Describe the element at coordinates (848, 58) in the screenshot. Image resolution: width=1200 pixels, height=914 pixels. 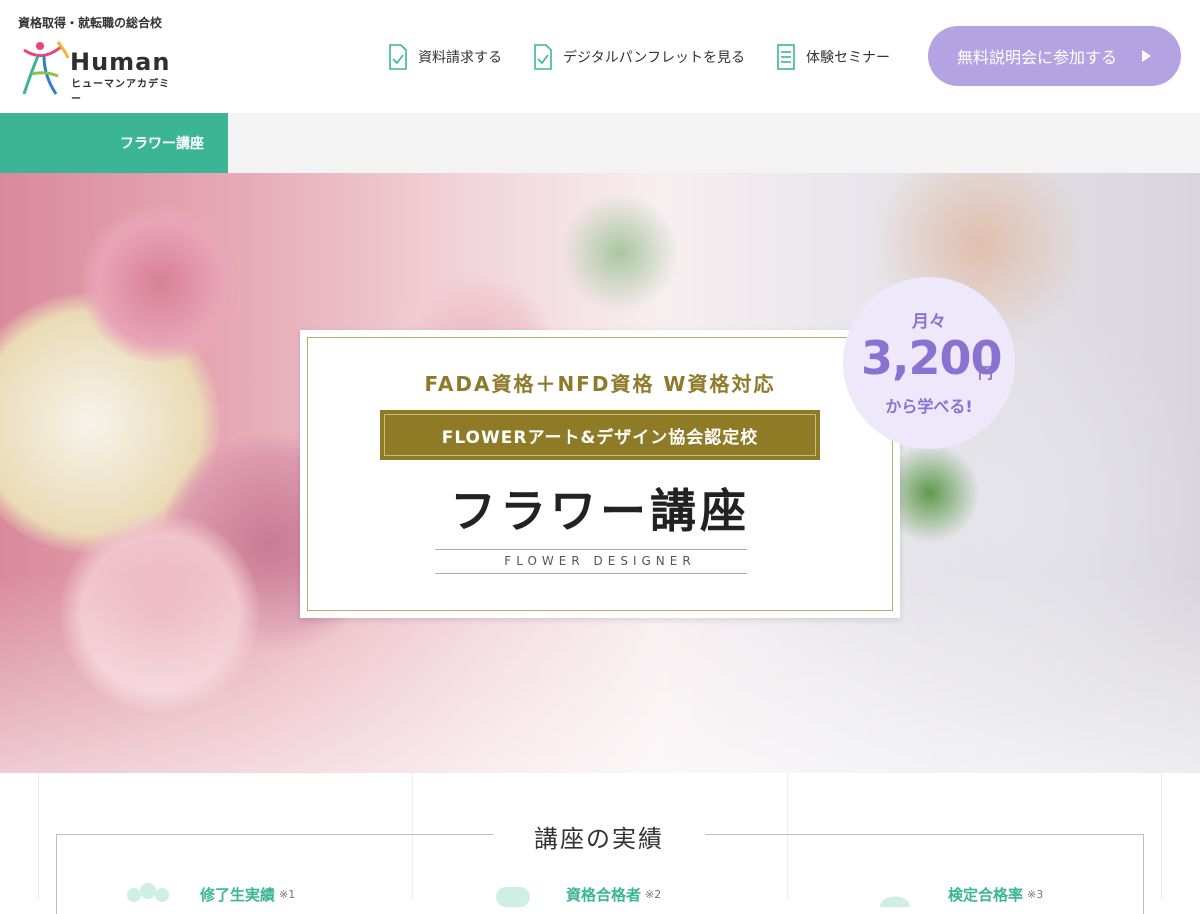
I see `nav-label: 体験セミナー` at that location.